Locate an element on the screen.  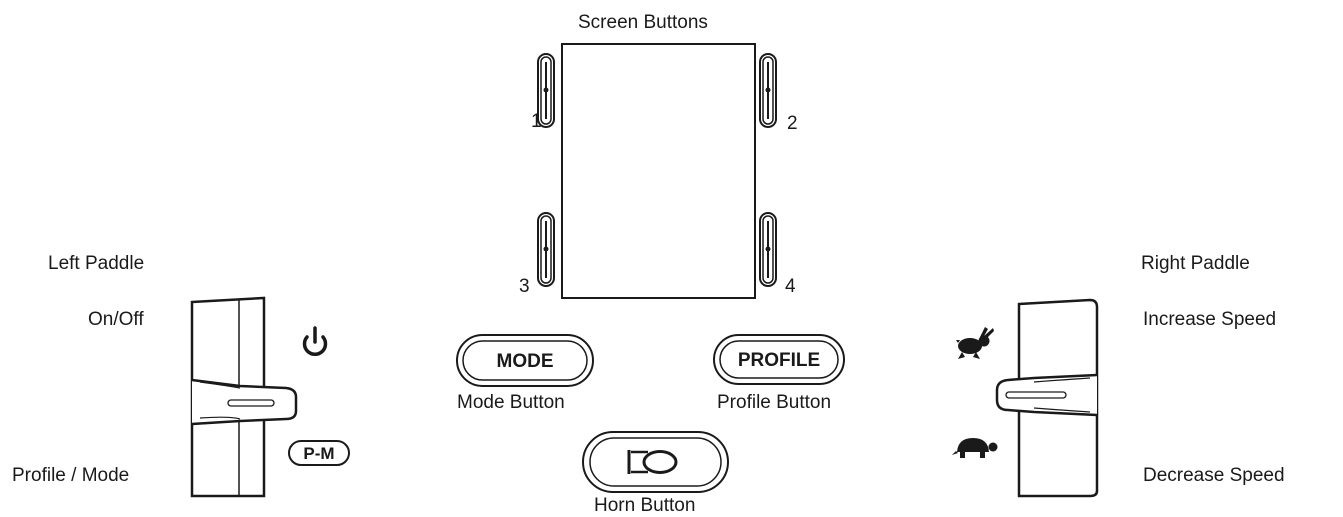
profile-button: PROFILE is located at coordinates (779, 359).